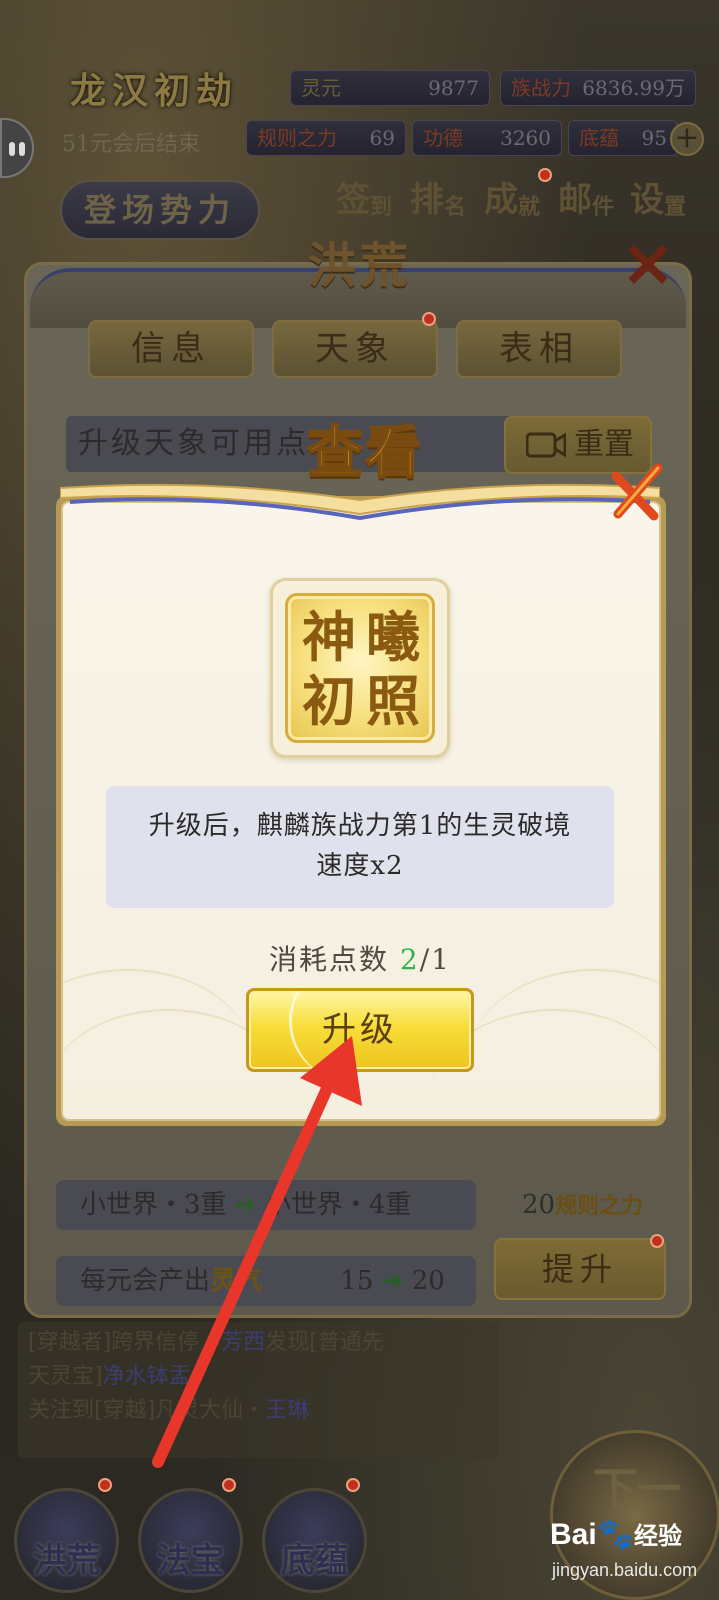 Image resolution: width=719 pixels, height=1600 pixels. I want to click on gongde-counter: 功德 3260, so click(487, 138).